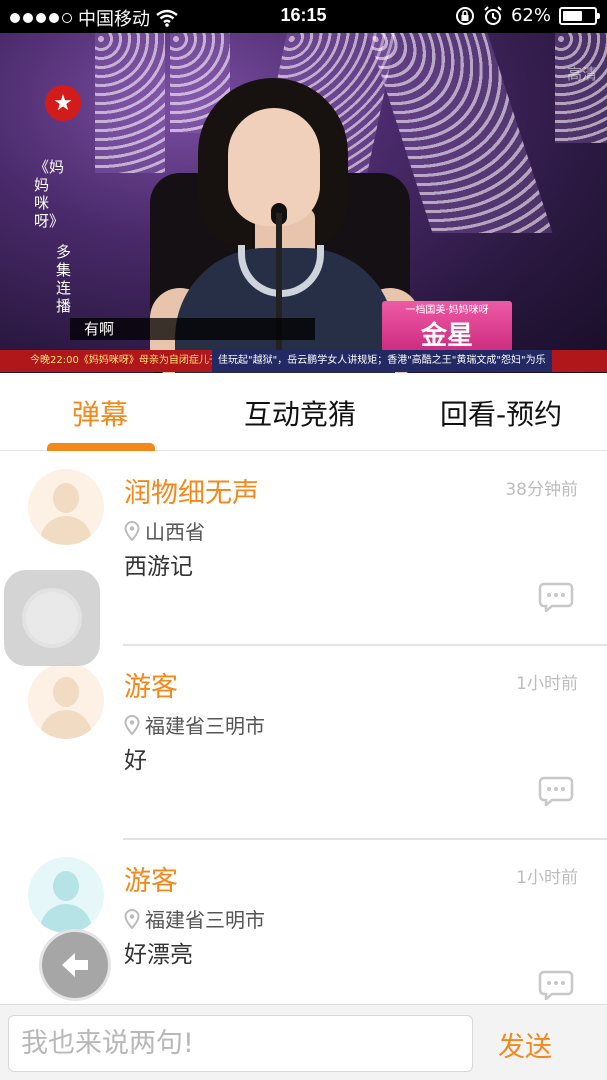  Describe the element at coordinates (63, 103) in the screenshot. I see `tv-channel-logo: ★` at that location.